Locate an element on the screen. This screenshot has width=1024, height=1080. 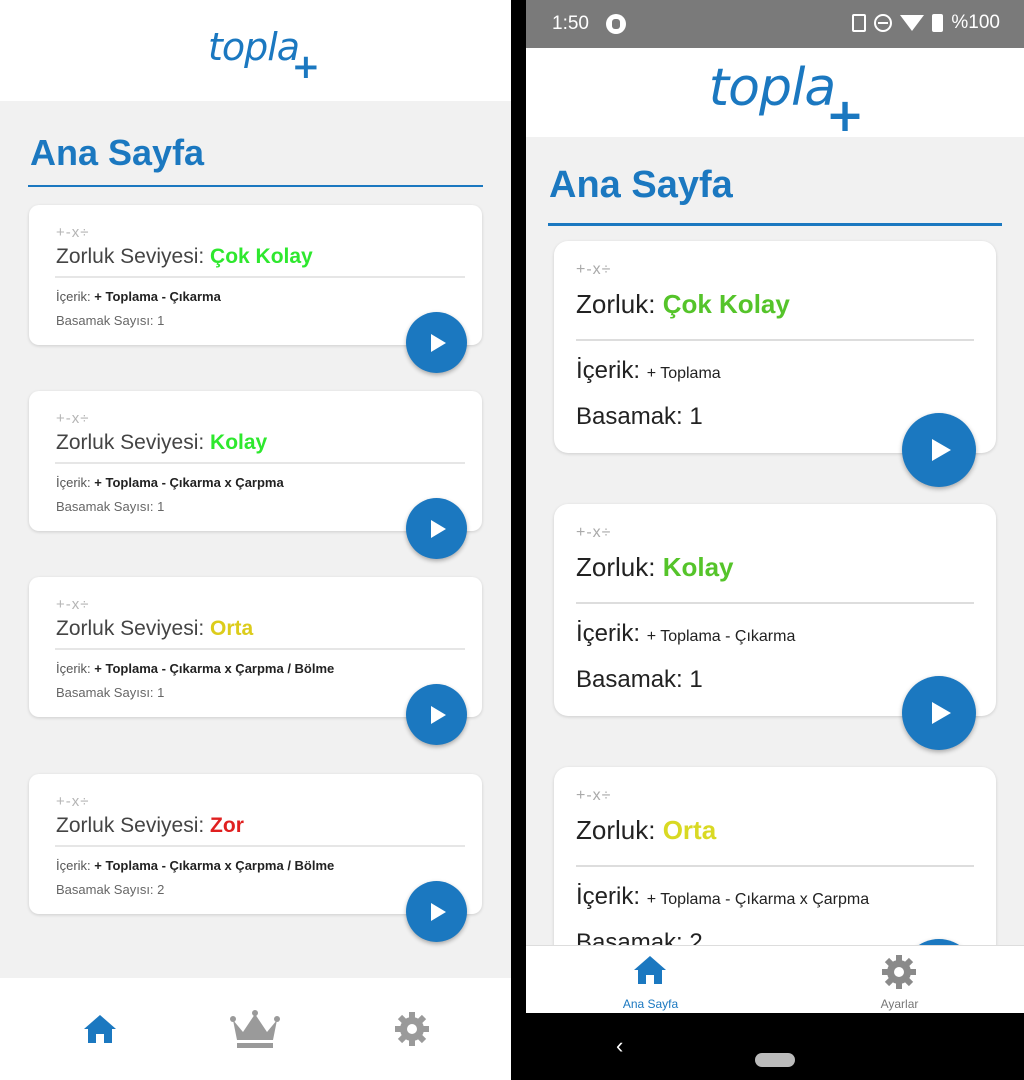
tab-settings: Ayarlar is located at coordinates (899, 980).